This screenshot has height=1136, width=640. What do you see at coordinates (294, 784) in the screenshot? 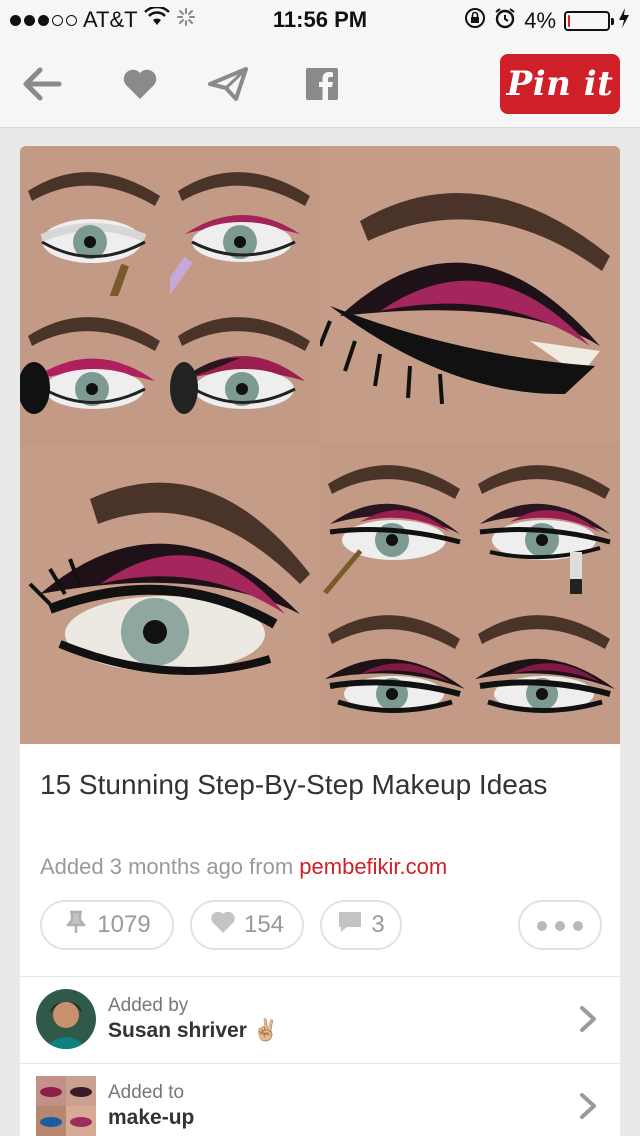
I see `pin-title: 15 Stunning Step-By-Step Makeup Ideas` at bounding box center [294, 784].